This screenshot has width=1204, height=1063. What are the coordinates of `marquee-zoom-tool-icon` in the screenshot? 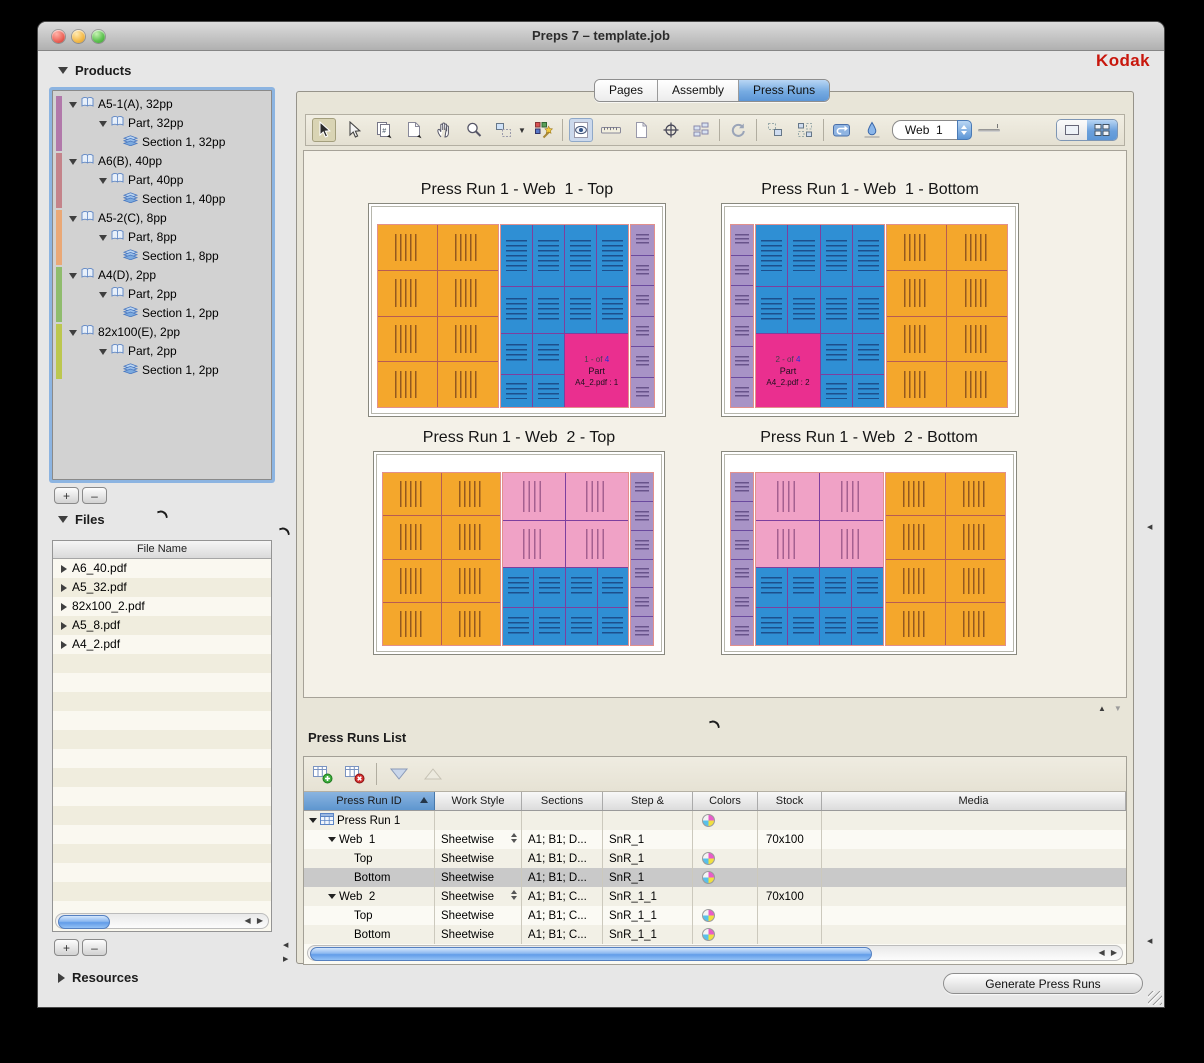 It's located at (504, 130).